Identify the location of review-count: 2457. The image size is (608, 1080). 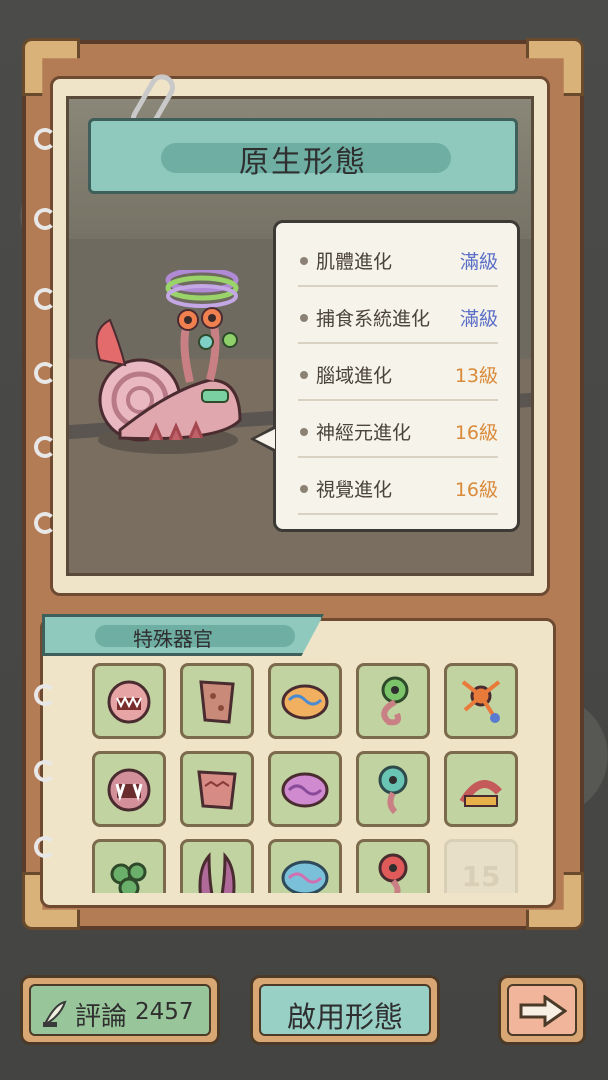
(164, 1012).